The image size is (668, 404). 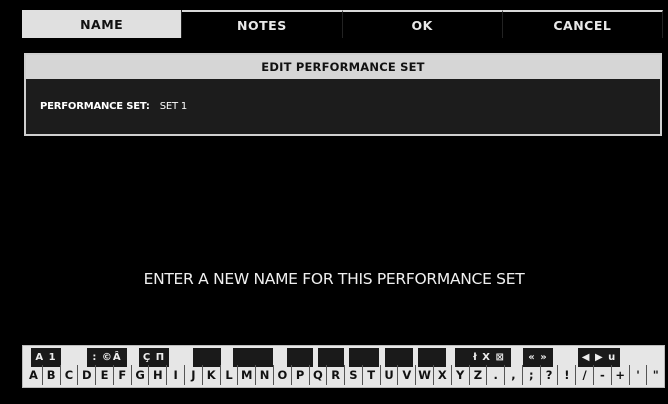 What do you see at coordinates (422, 24) in the screenshot?
I see `tab-ok: OK` at bounding box center [422, 24].